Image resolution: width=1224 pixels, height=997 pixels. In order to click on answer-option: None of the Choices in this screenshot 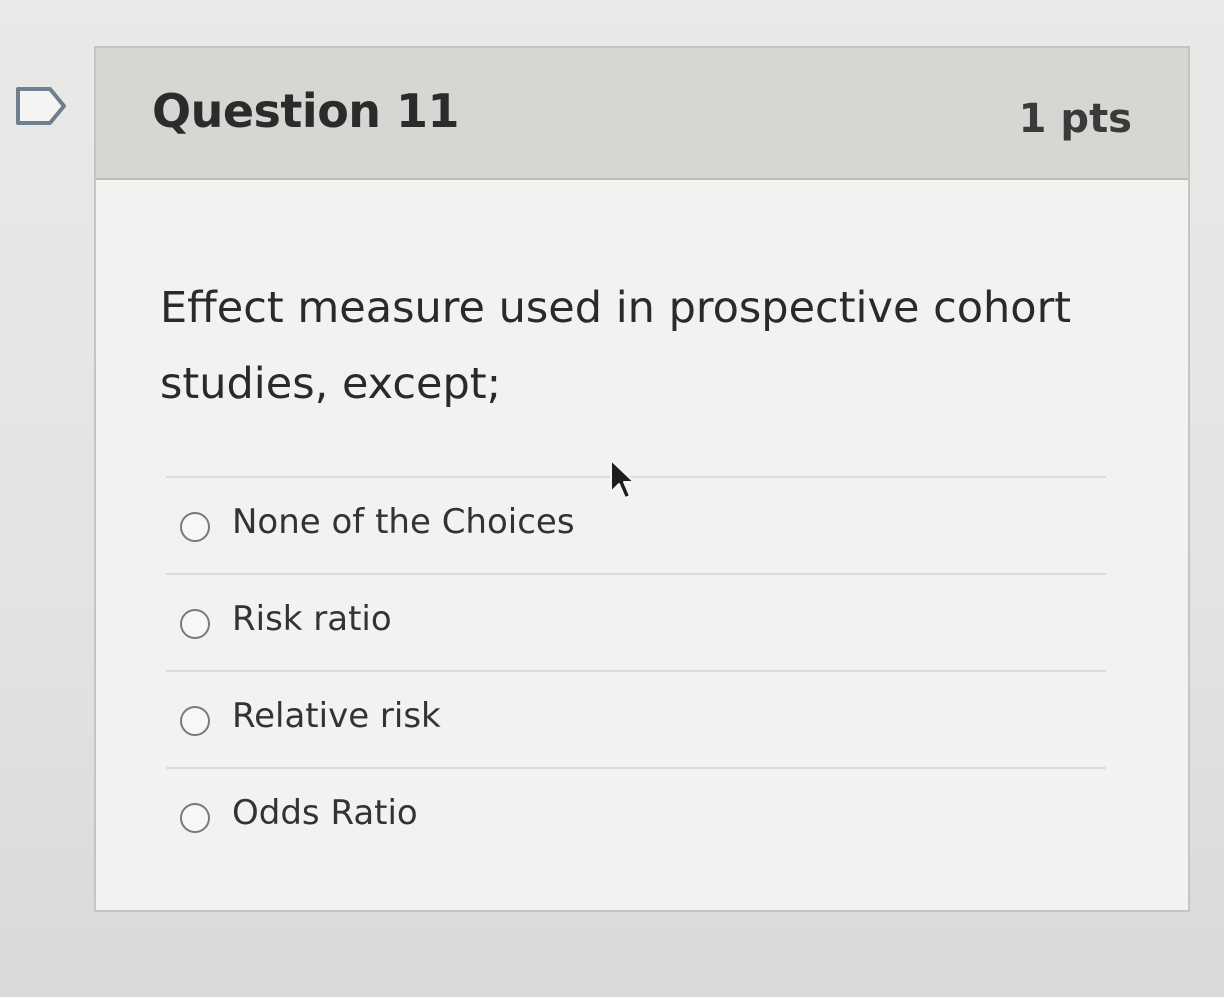, I will do `click(636, 524)`.